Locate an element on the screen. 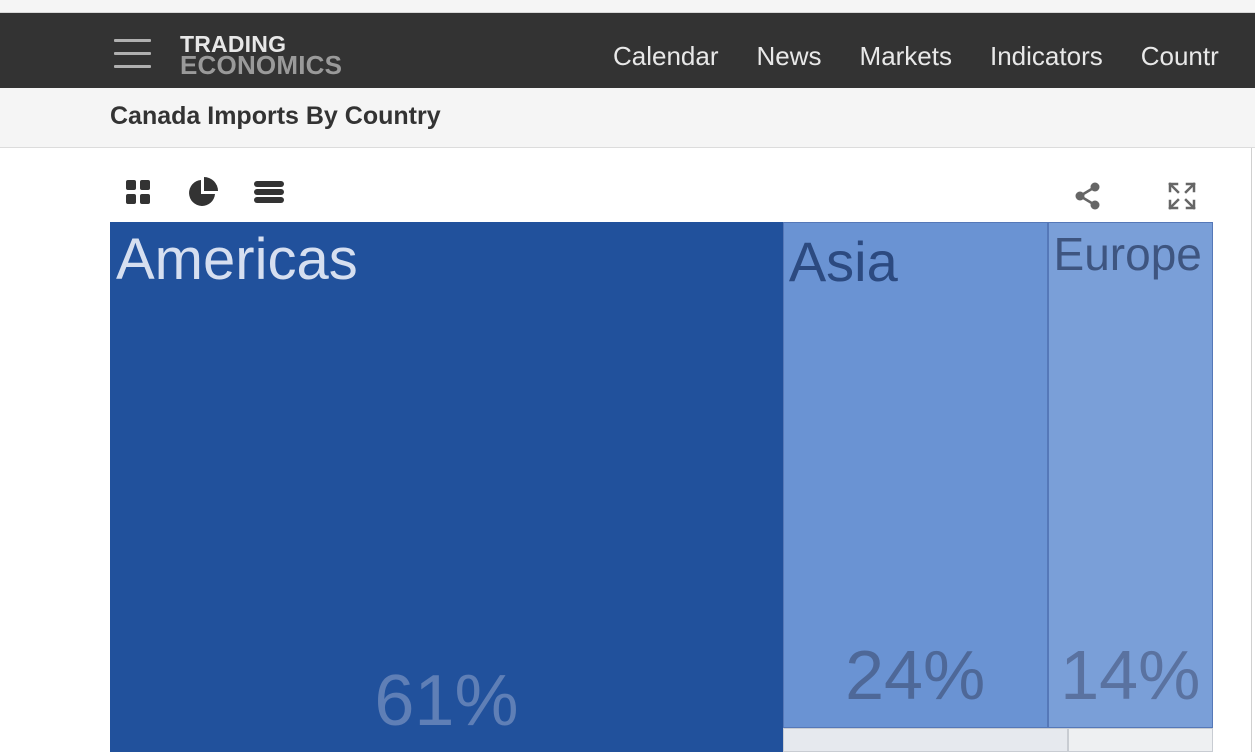 This screenshot has height=752, width=1255. expand-icon is located at coordinates (1182, 196).